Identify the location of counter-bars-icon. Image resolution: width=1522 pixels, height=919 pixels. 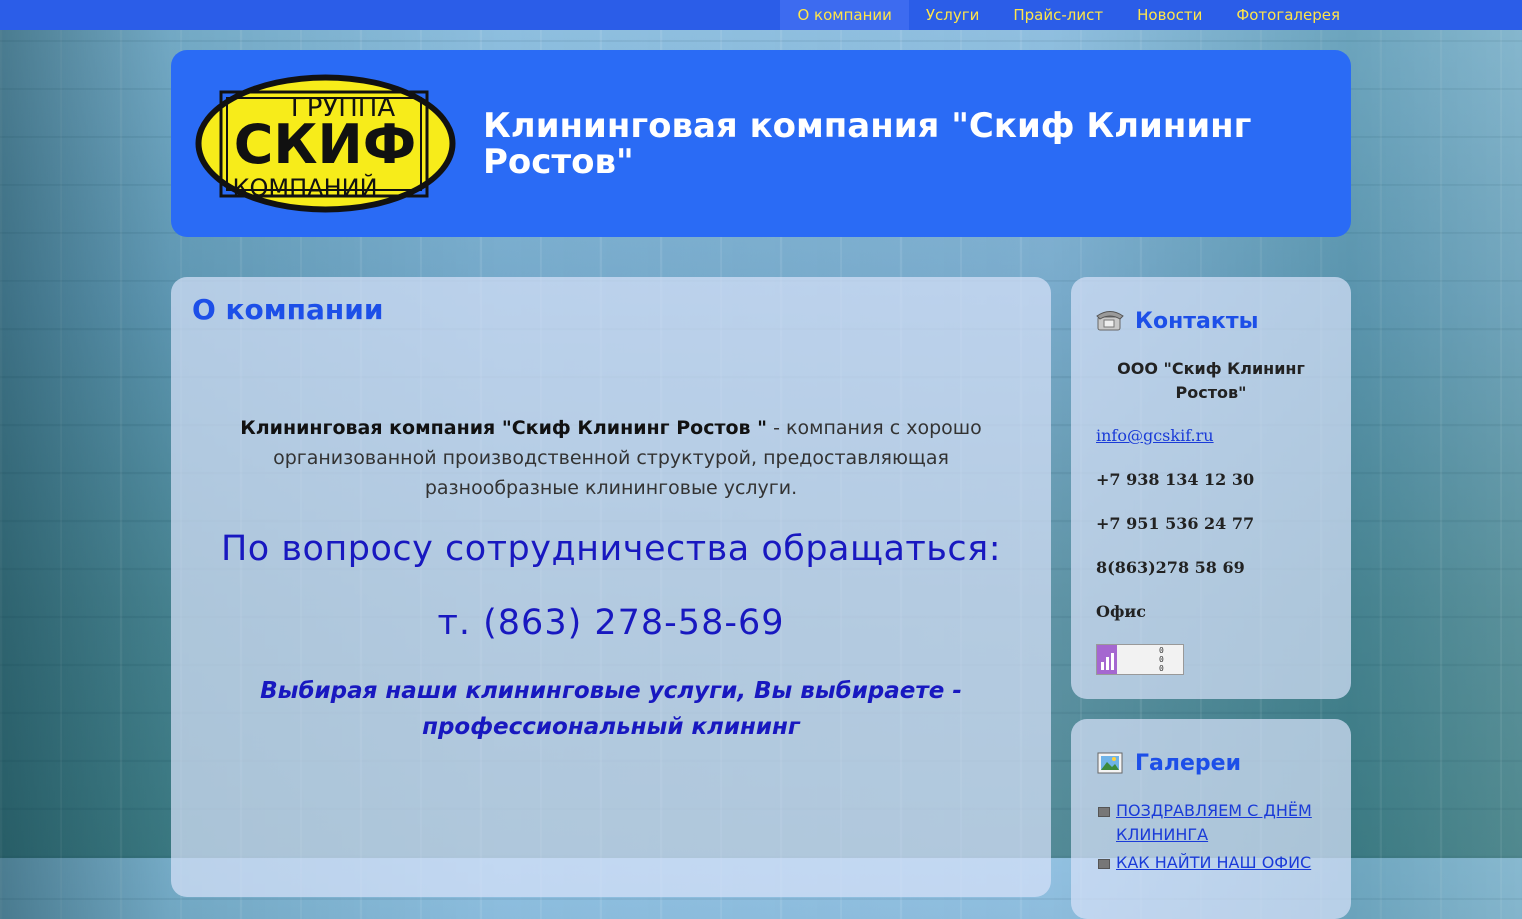
(1107, 659).